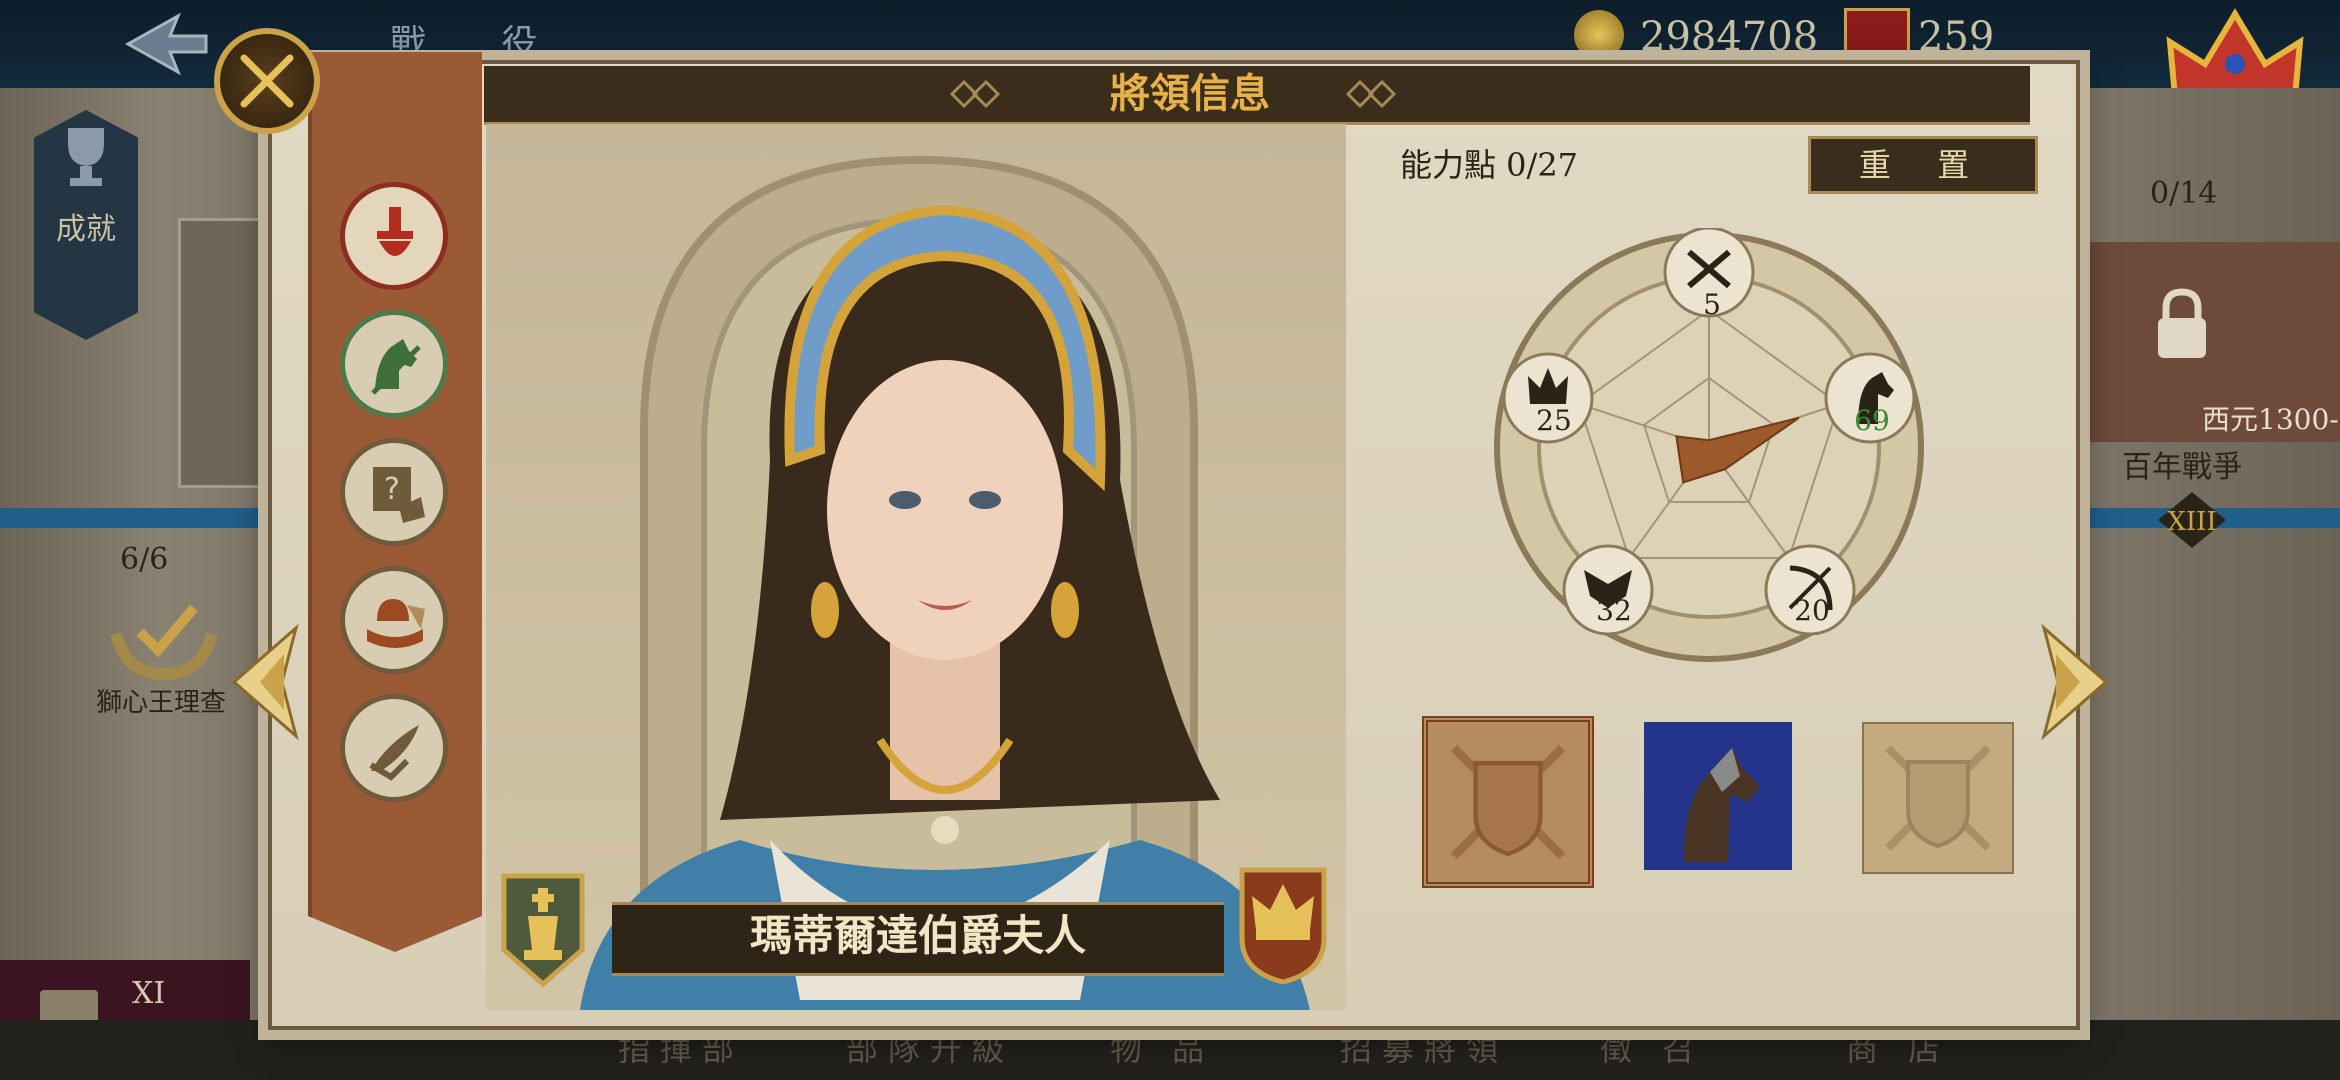 This screenshot has height=1080, width=2340. I want to click on bottom-nav-conscript: 徵 召, so click(1652, 1048).